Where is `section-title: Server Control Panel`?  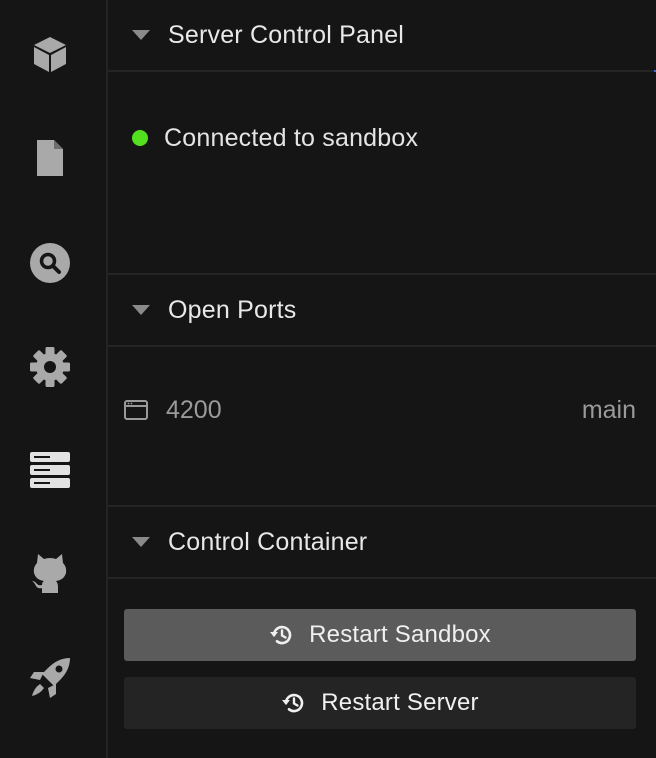 section-title: Server Control Panel is located at coordinates (286, 34).